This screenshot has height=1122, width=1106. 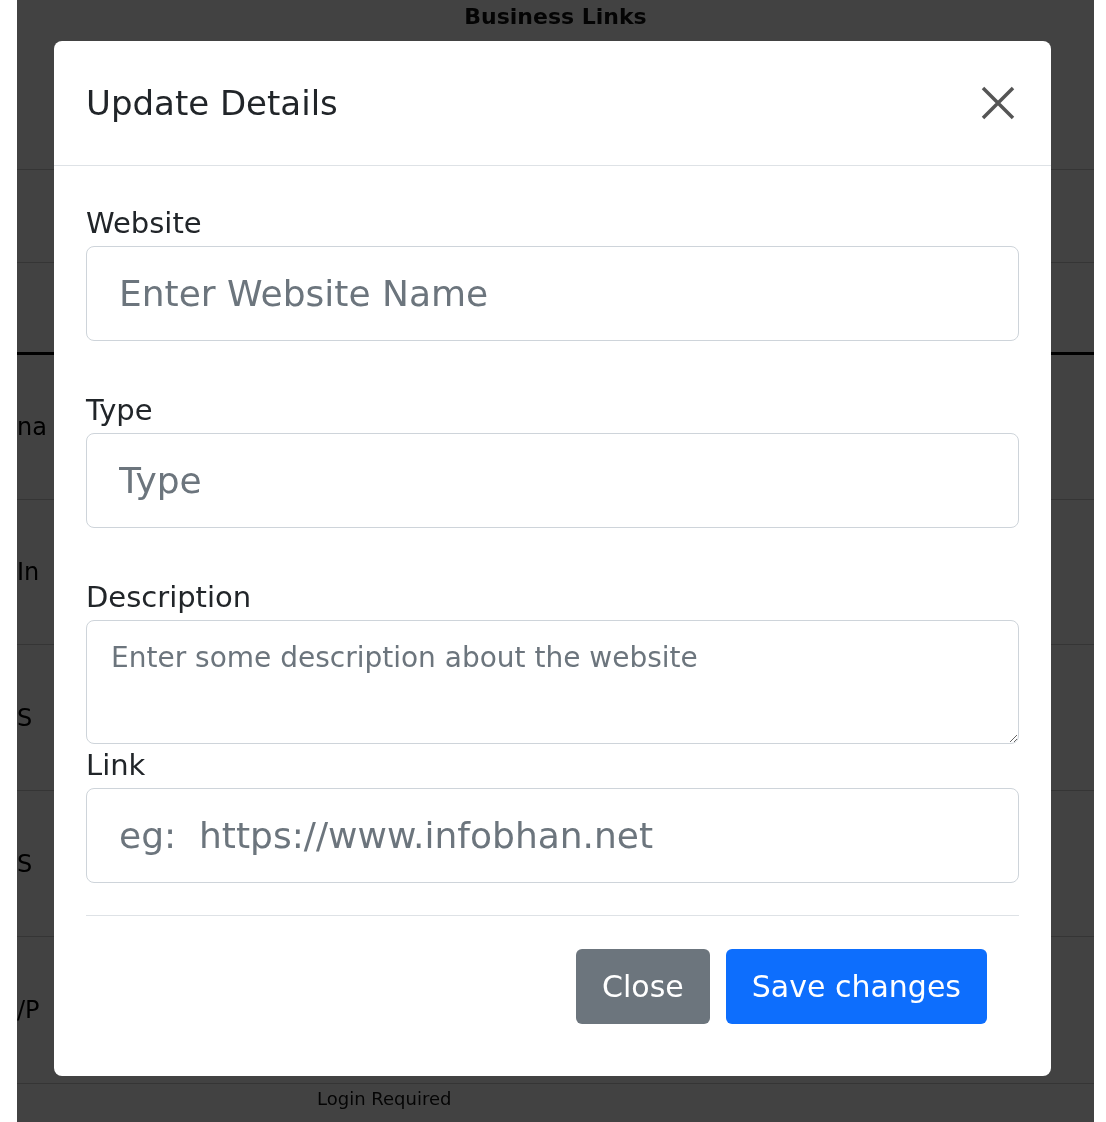 What do you see at coordinates (552, 480) in the screenshot?
I see `input-field: Type` at bounding box center [552, 480].